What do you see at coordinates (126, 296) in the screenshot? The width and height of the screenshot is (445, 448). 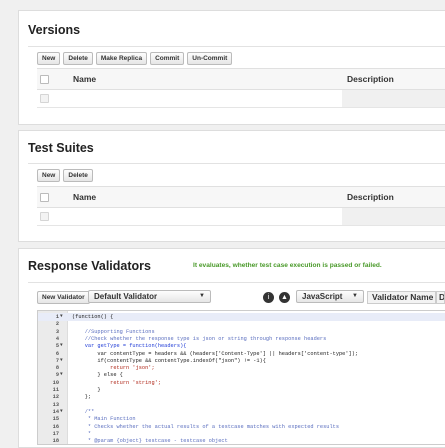 I see `validator-select-value: Default Validator` at bounding box center [126, 296].